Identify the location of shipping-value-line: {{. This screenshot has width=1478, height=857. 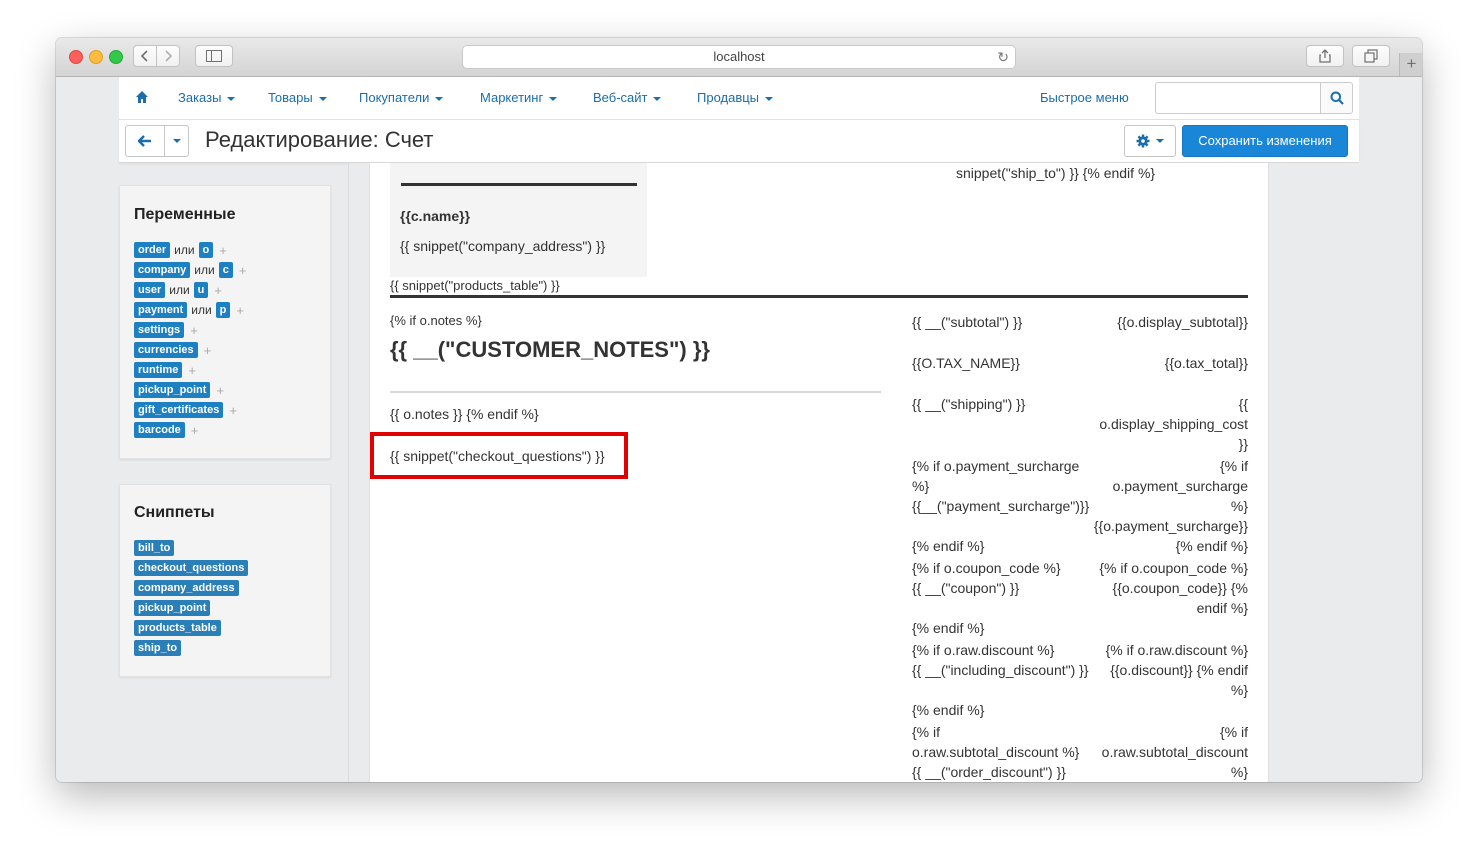
(1243, 404).